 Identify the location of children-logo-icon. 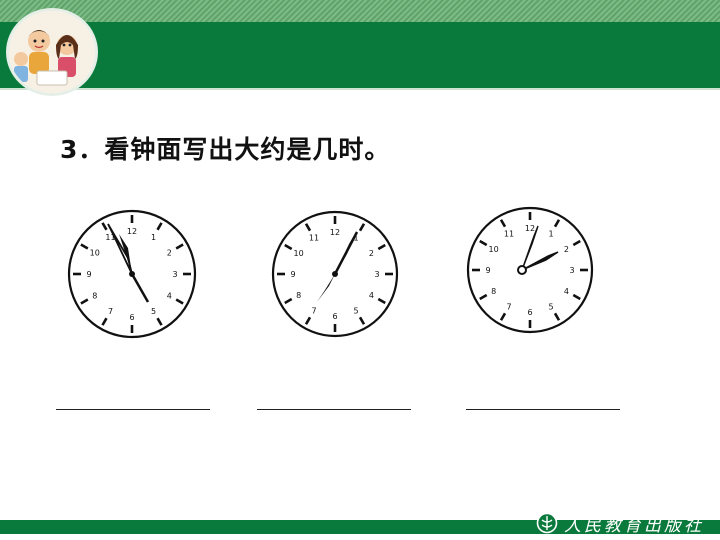
(52, 52).